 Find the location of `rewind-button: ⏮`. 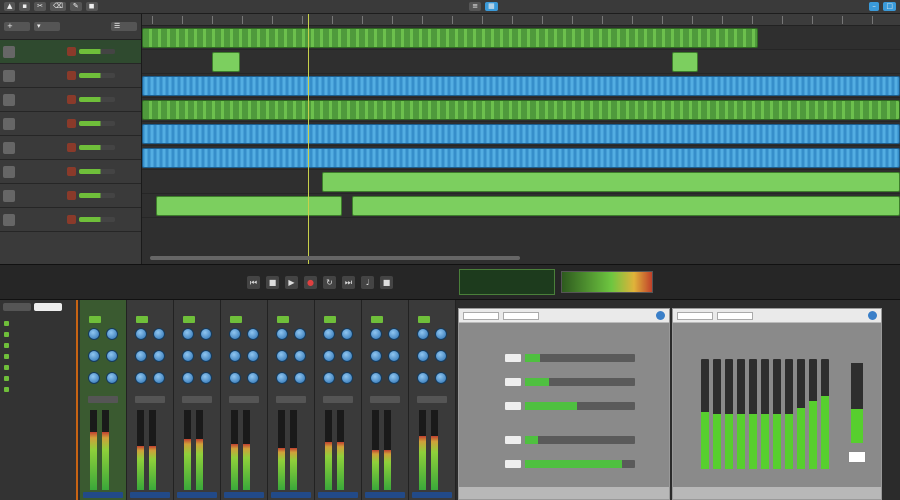

rewind-button: ⏮ is located at coordinates (253, 282).